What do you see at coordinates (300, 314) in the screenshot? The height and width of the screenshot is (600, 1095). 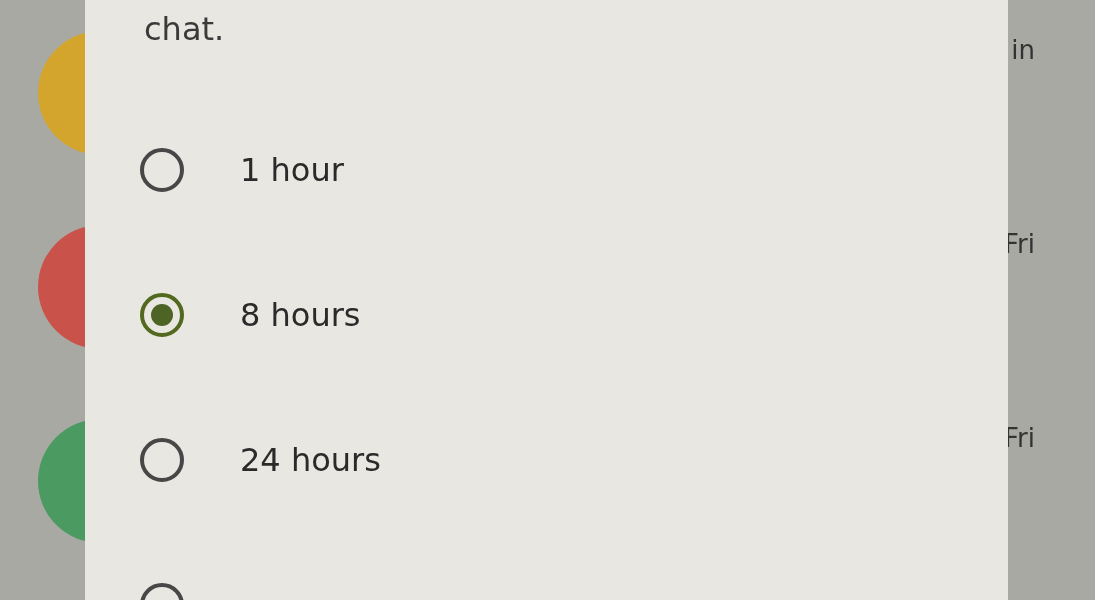 I see `option-label: 8 hours` at bounding box center [300, 314].